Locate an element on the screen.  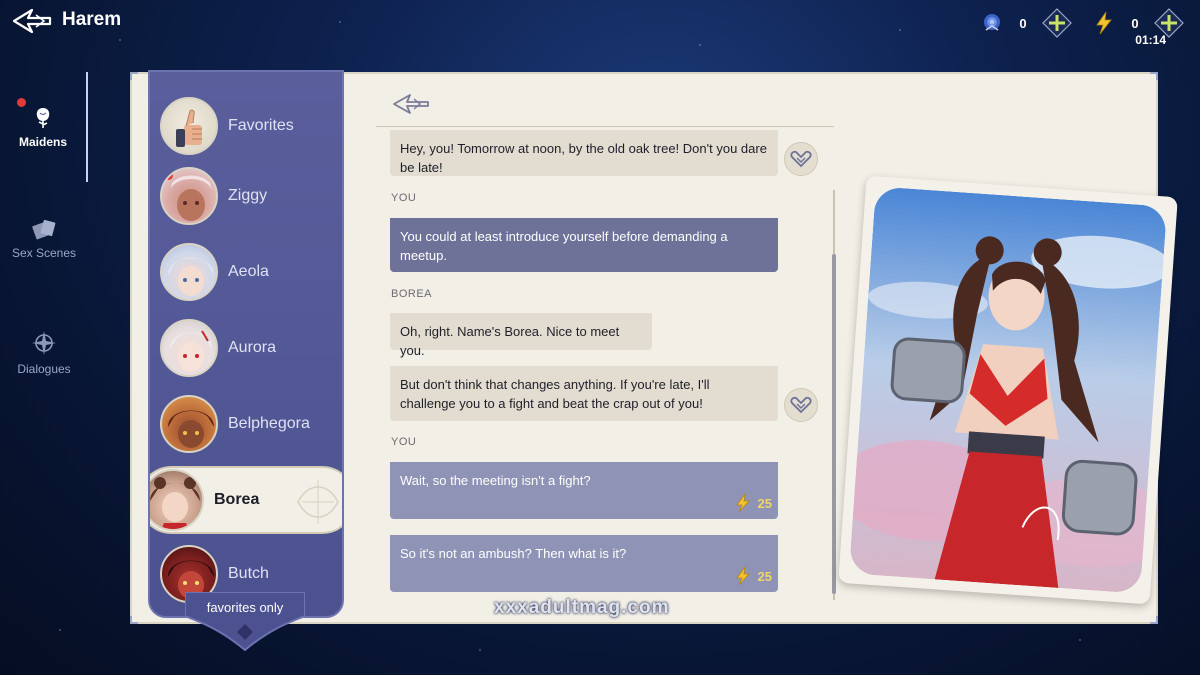
chat-scrollbar is located at coordinates (834, 395).